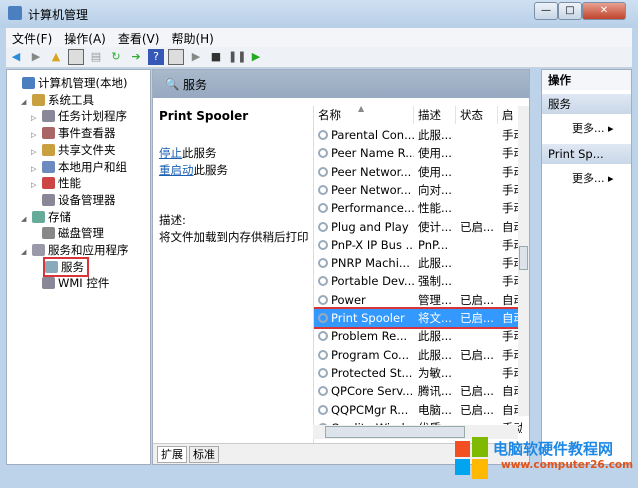 The width and height of the screenshot is (638, 488). What do you see at coordinates (70, 283) in the screenshot?
I see `tree-item: WMI 控件` at bounding box center [70, 283].